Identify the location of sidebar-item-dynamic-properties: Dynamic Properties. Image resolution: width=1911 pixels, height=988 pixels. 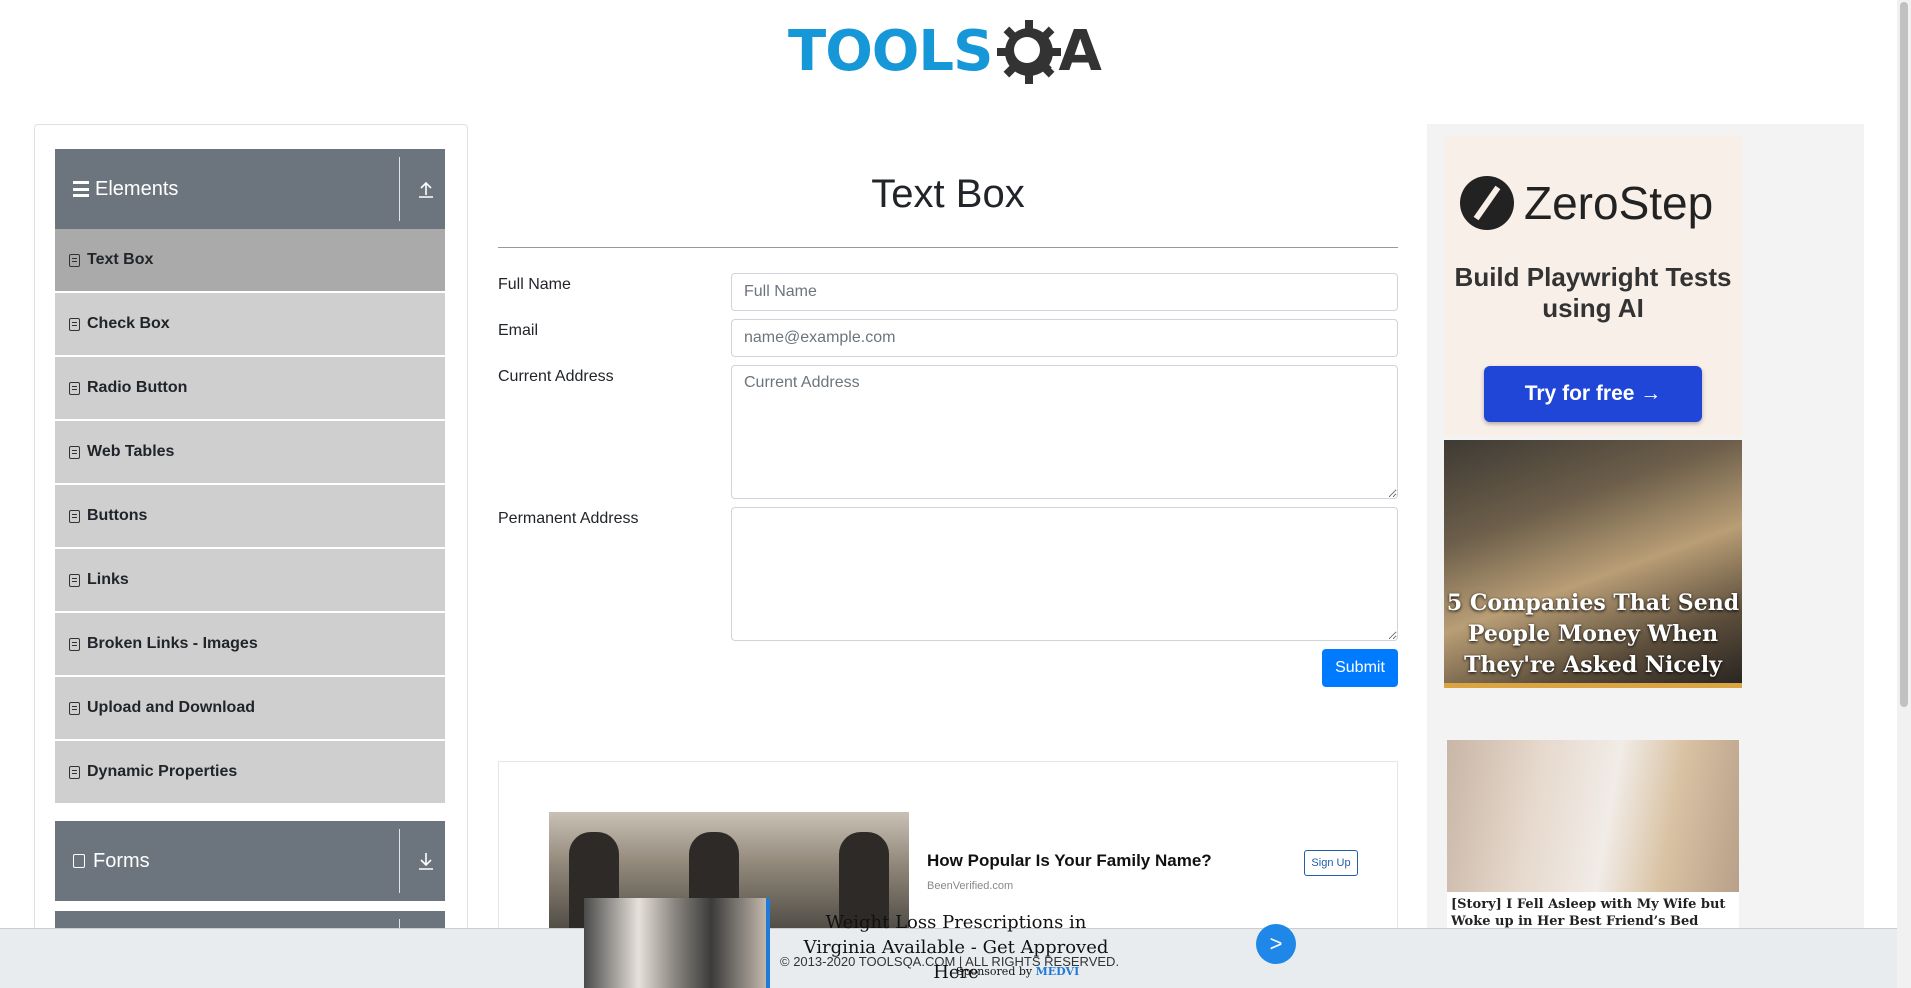
(250, 772).